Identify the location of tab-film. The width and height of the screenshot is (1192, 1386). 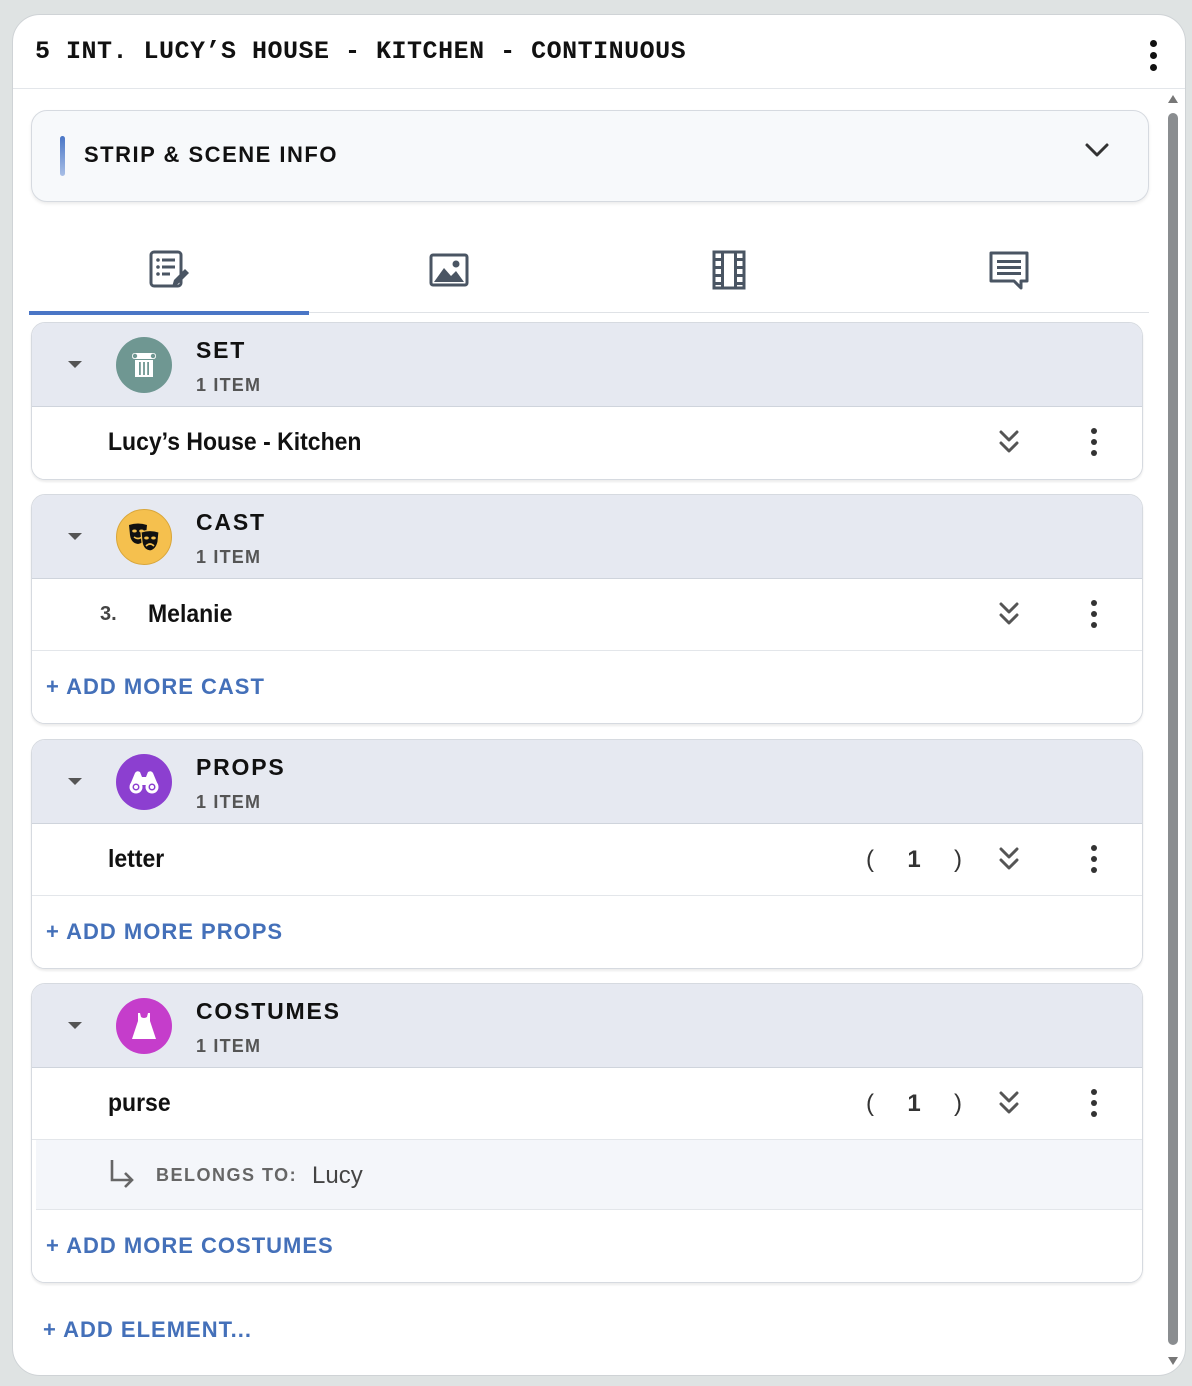
(729, 270).